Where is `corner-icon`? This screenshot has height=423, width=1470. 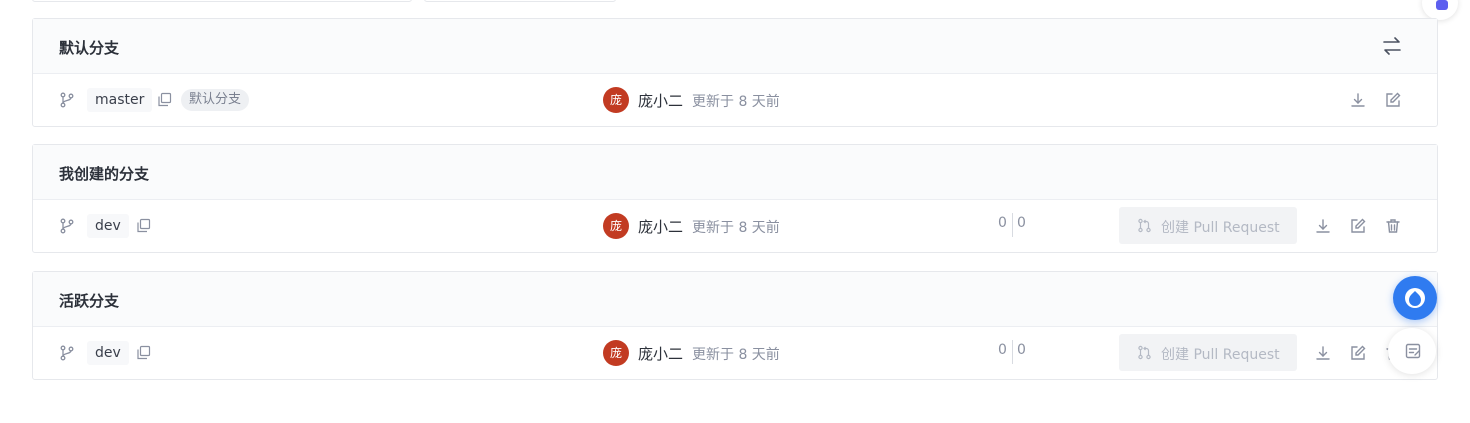 corner-icon is located at coordinates (1442, 5).